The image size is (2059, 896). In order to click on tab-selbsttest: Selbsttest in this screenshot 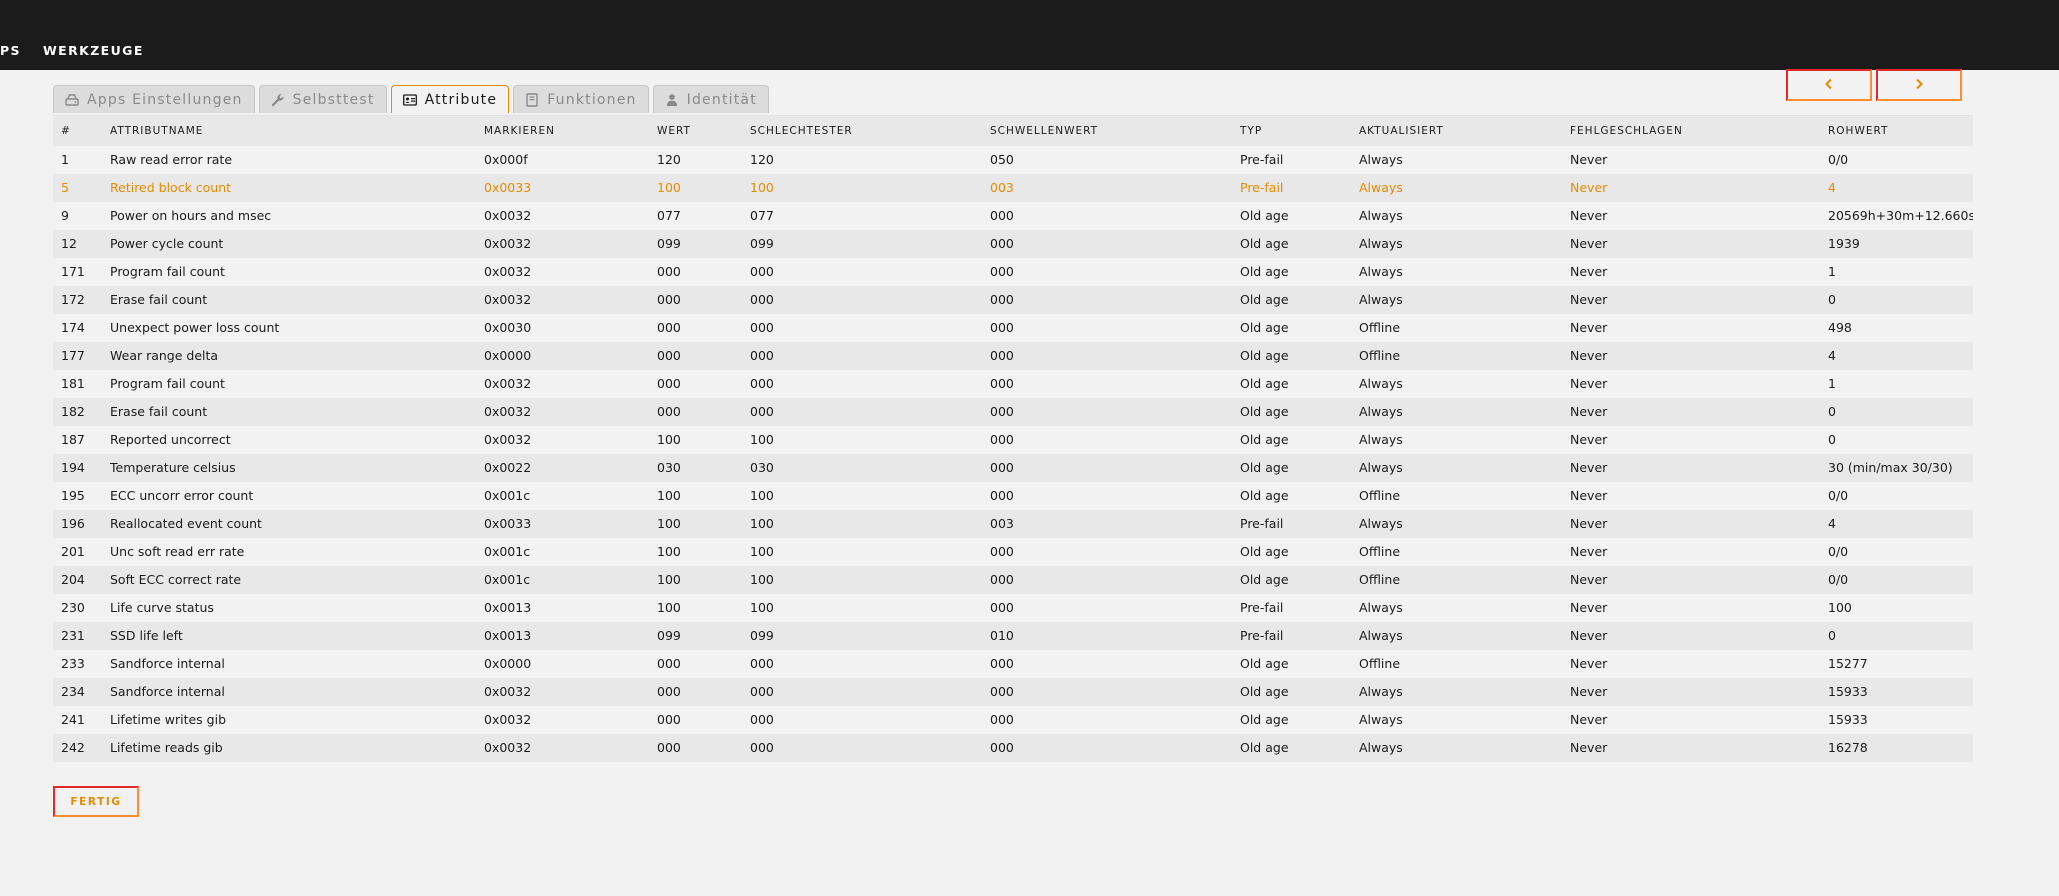, I will do `click(322, 99)`.